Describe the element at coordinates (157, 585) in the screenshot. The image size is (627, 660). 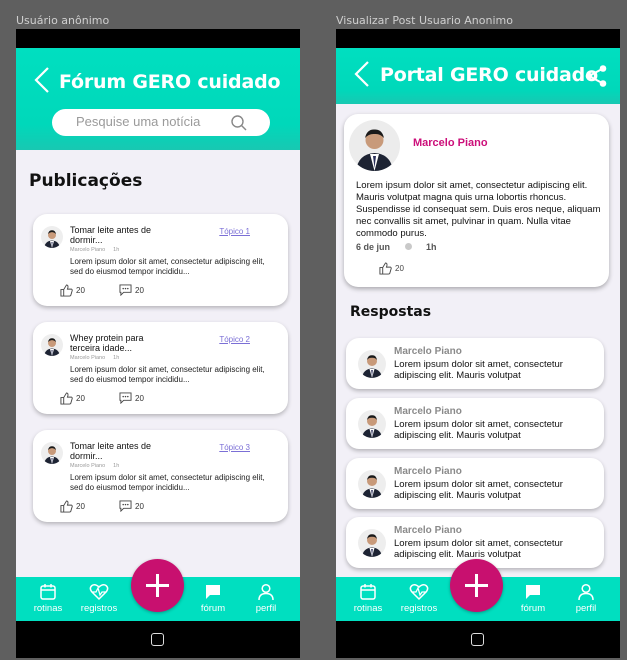
I see `add-post-button` at that location.